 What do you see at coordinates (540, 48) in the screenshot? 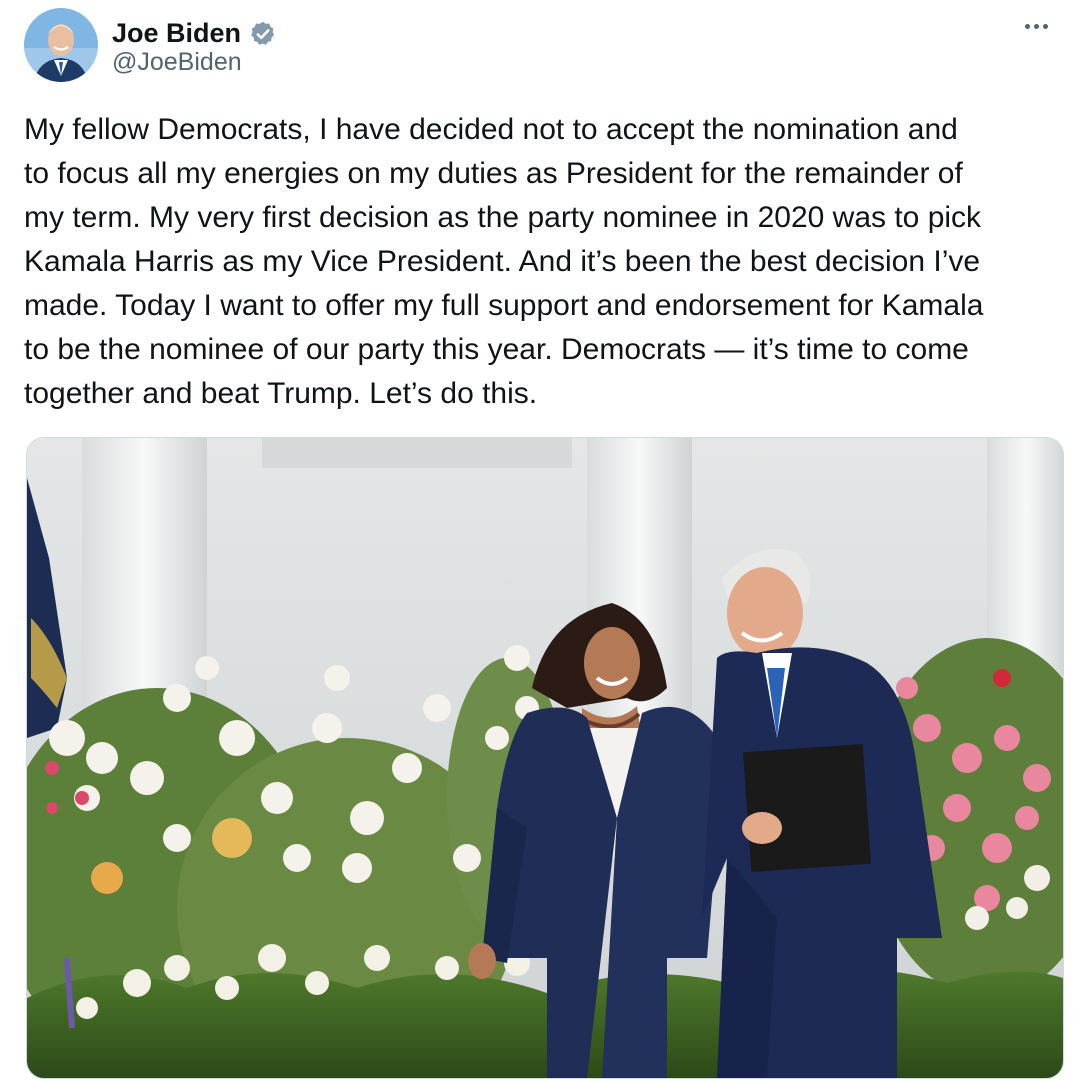
I see `tweet-header: Joe Biden @JoeBiden` at bounding box center [540, 48].